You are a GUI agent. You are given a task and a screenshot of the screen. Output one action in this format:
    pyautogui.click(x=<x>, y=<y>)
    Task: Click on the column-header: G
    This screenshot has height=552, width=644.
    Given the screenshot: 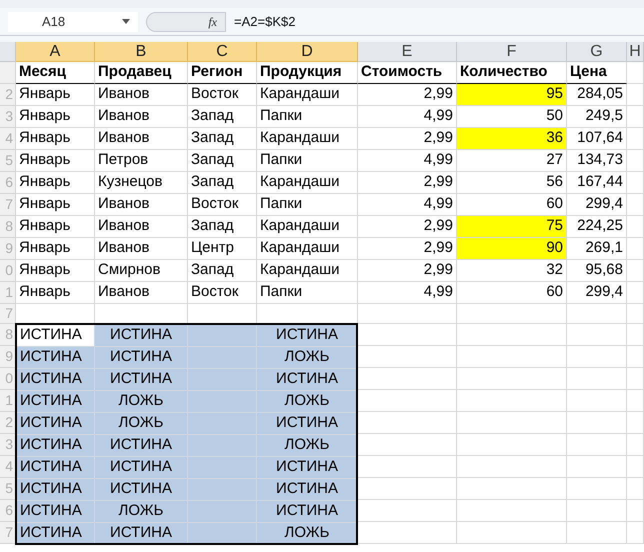 What is the action you would take?
    pyautogui.click(x=597, y=52)
    